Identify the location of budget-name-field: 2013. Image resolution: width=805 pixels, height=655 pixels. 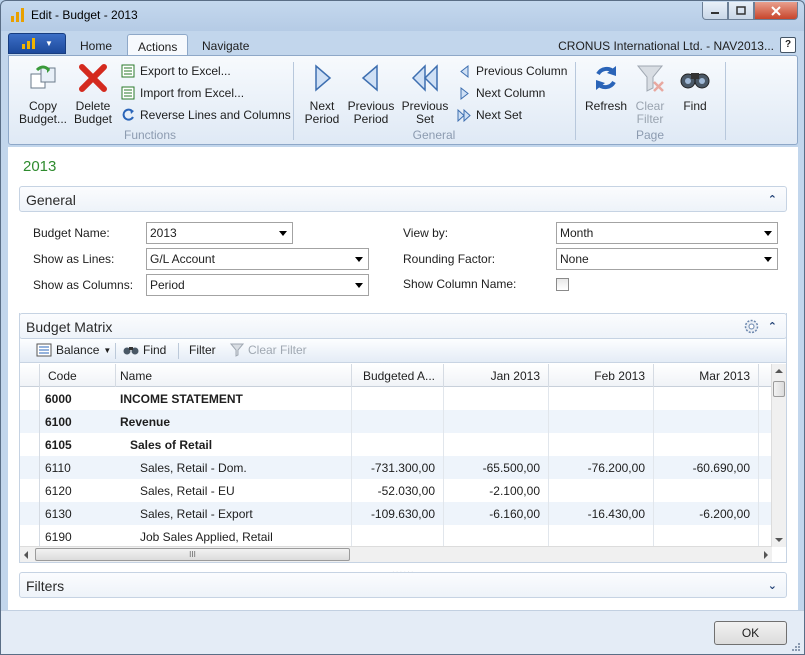
(219, 233).